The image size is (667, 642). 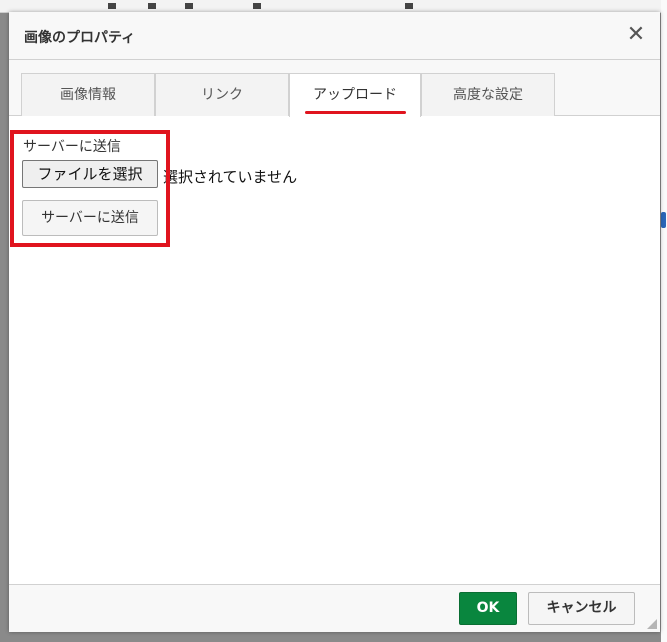 I want to click on send-to-server-button: サーバーに送信, so click(x=90, y=218).